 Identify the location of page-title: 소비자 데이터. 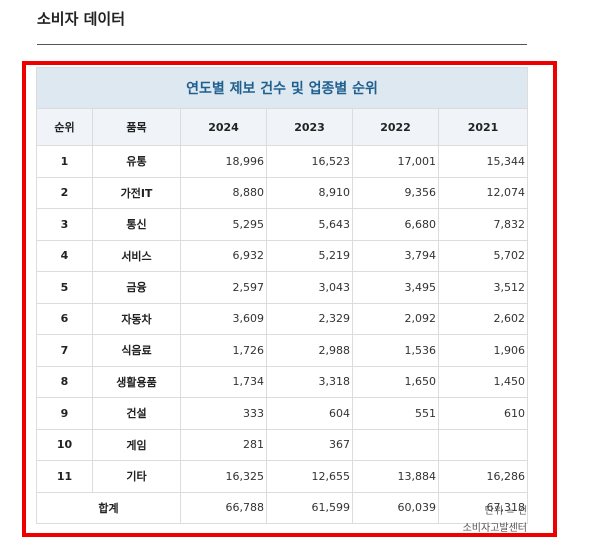
(81, 19).